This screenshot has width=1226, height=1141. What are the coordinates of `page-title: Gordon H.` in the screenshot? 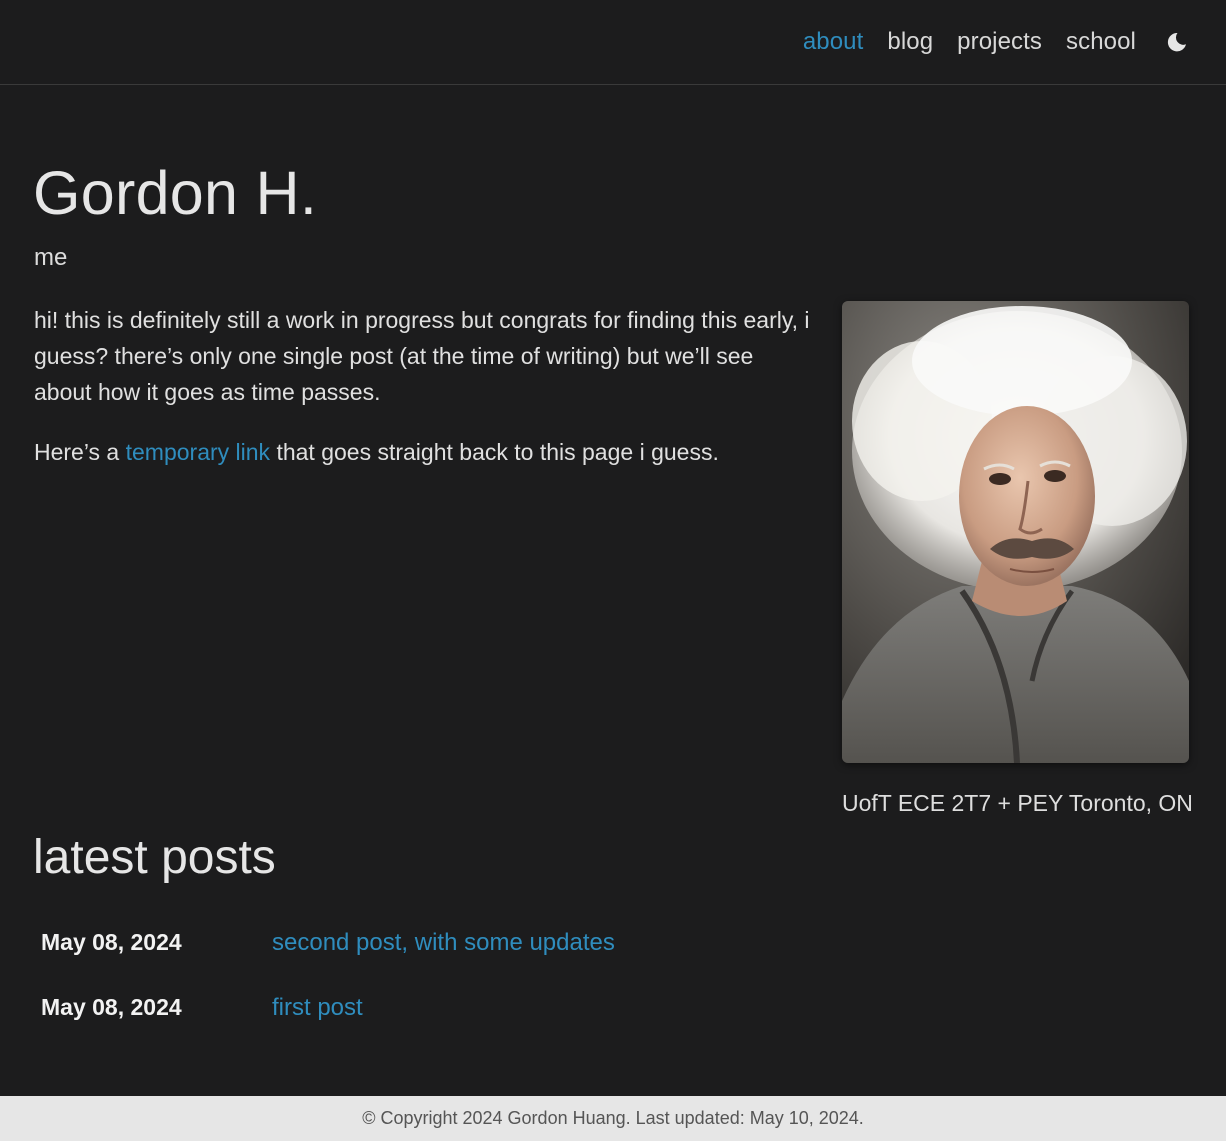 It's located at (175, 193).